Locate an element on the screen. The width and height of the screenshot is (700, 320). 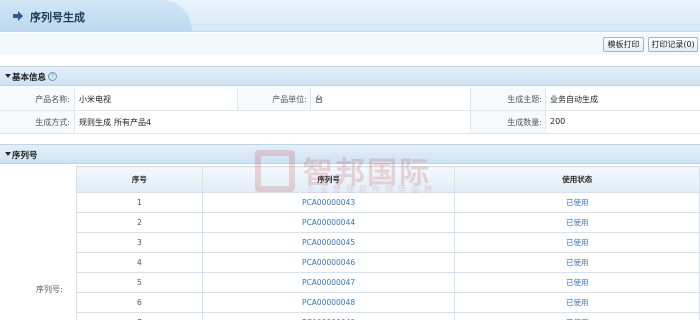
table-row: 7PCA00000049已使用 is located at coordinates (388, 316).